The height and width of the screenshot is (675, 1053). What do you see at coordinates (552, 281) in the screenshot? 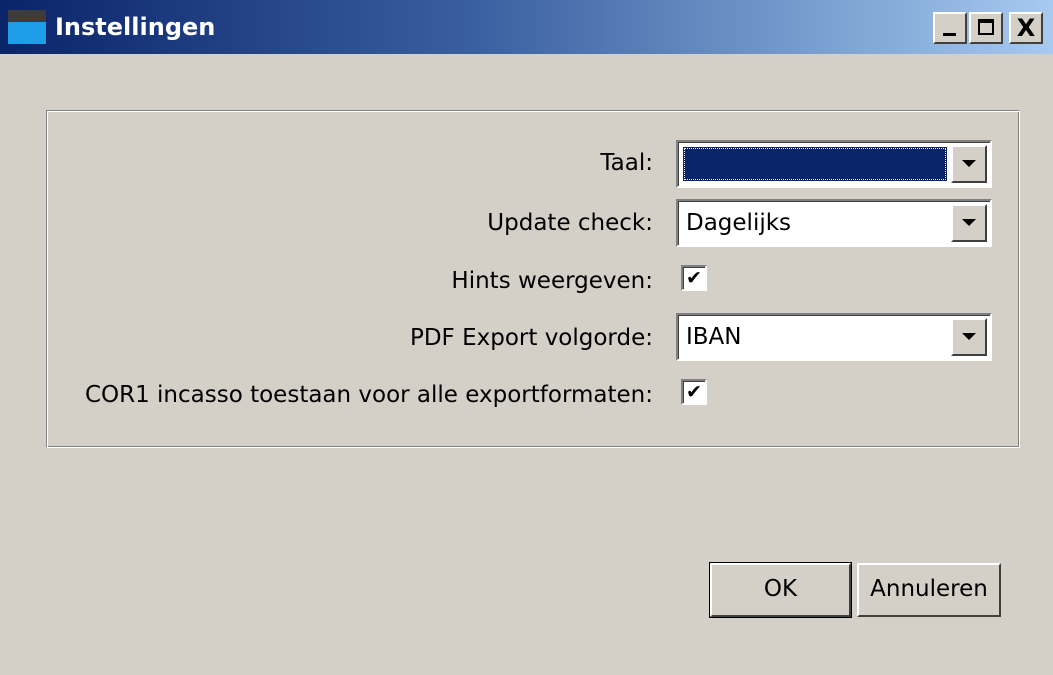
I see `hints-label: Hints weergeven:` at bounding box center [552, 281].